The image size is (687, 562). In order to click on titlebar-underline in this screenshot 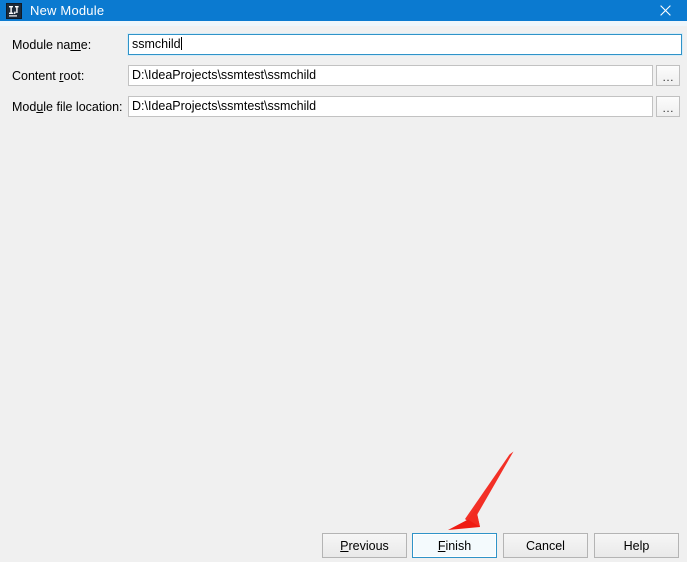, I will do `click(343, 23)`.